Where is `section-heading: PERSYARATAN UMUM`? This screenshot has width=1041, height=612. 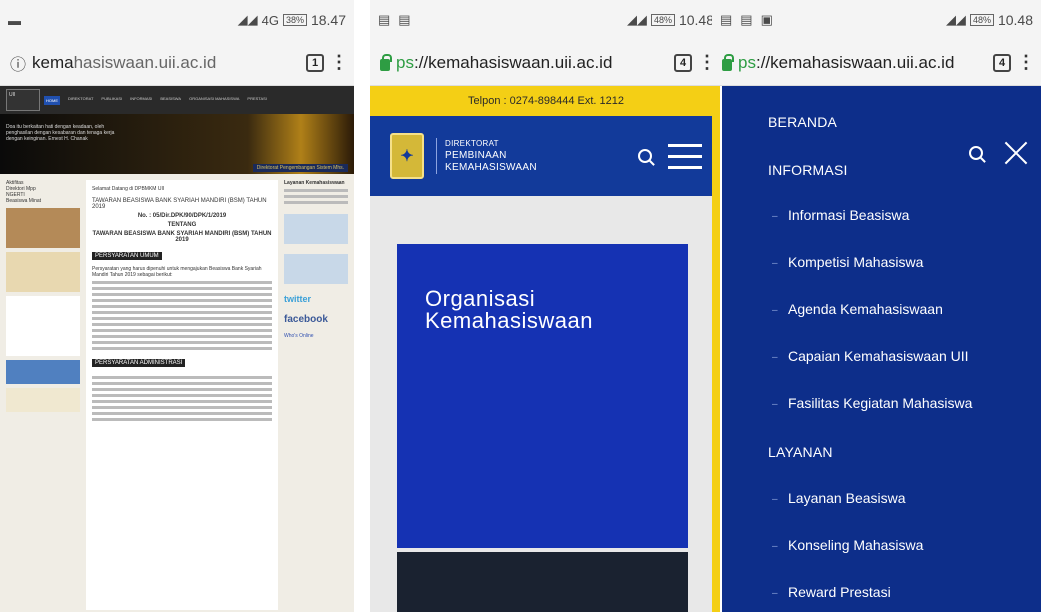
section-heading: PERSYARATAN UMUM is located at coordinates (127, 256).